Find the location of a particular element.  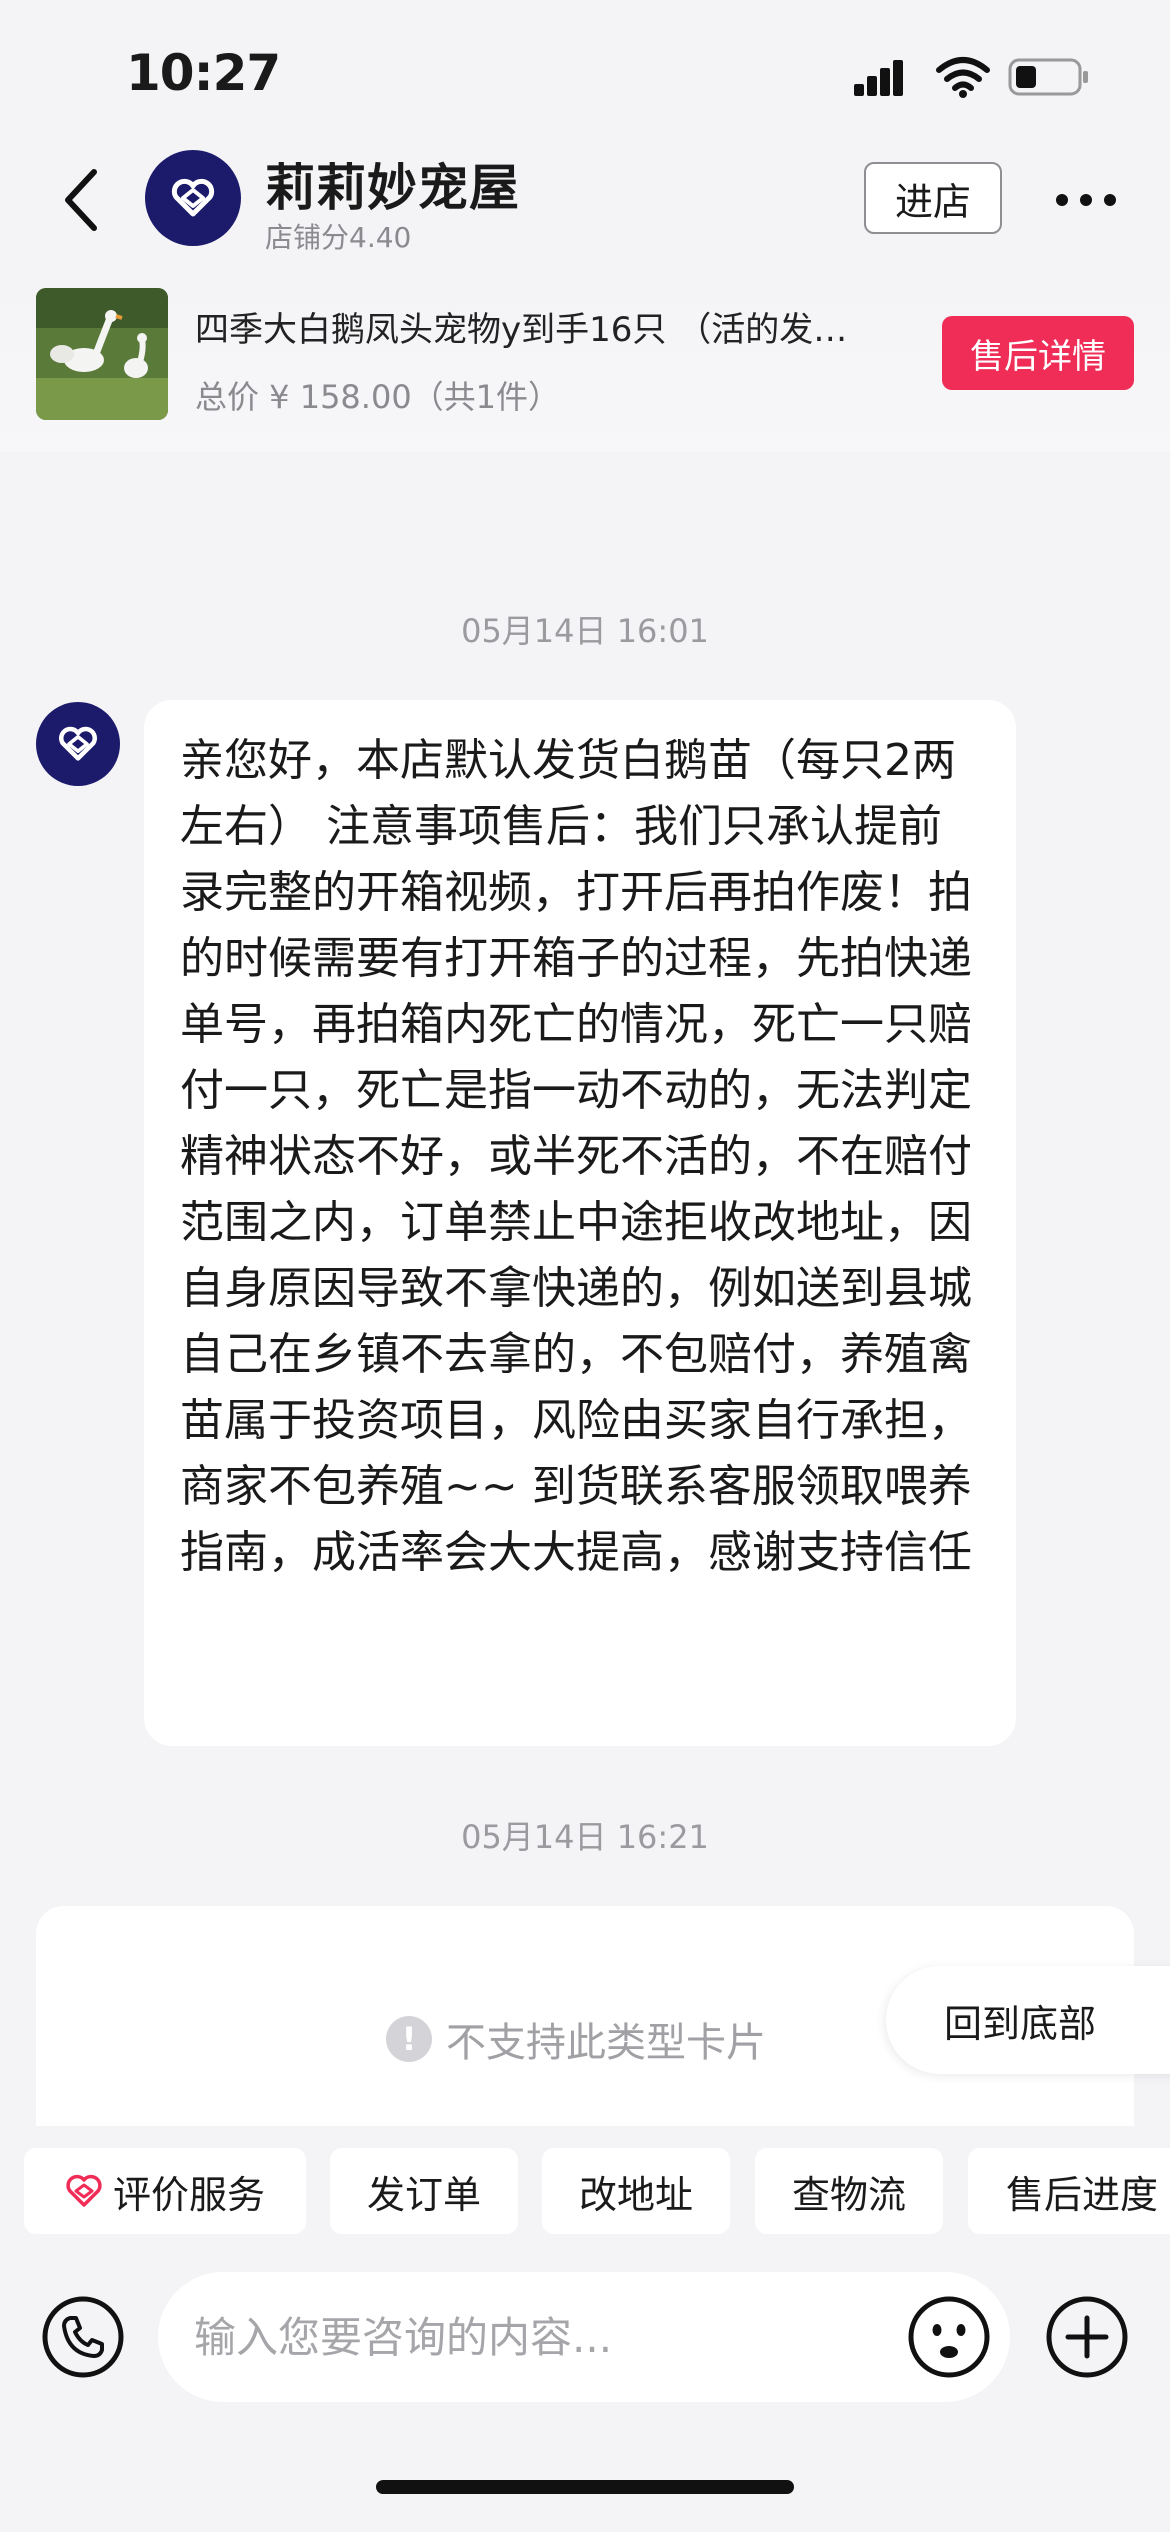

aftersale-progress-chip: 售后进度 is located at coordinates (1069, 2191).